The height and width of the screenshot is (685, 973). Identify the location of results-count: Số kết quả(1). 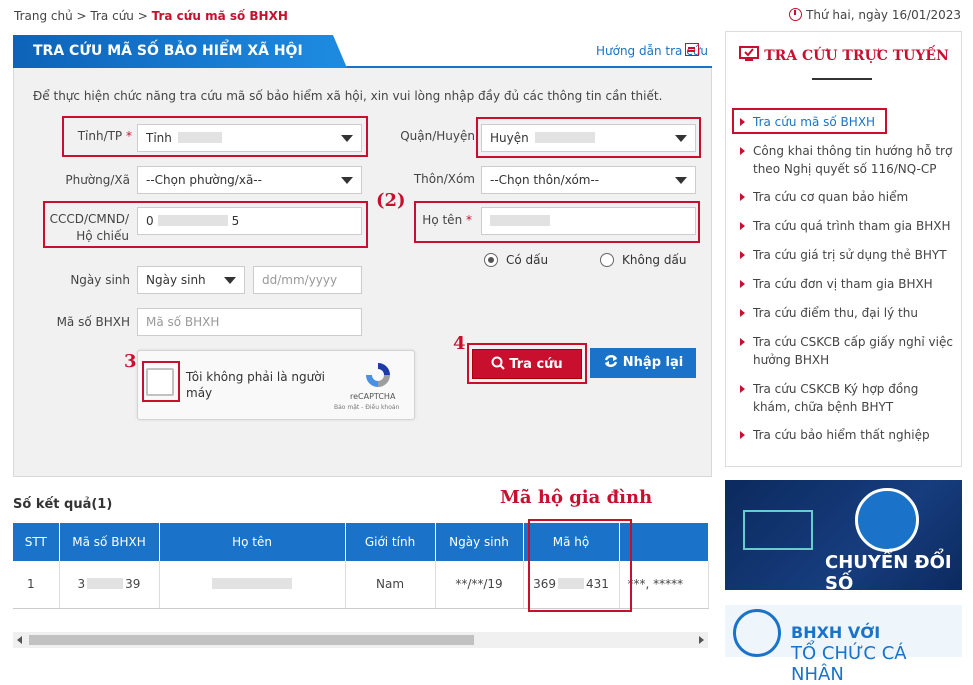
(63, 504).